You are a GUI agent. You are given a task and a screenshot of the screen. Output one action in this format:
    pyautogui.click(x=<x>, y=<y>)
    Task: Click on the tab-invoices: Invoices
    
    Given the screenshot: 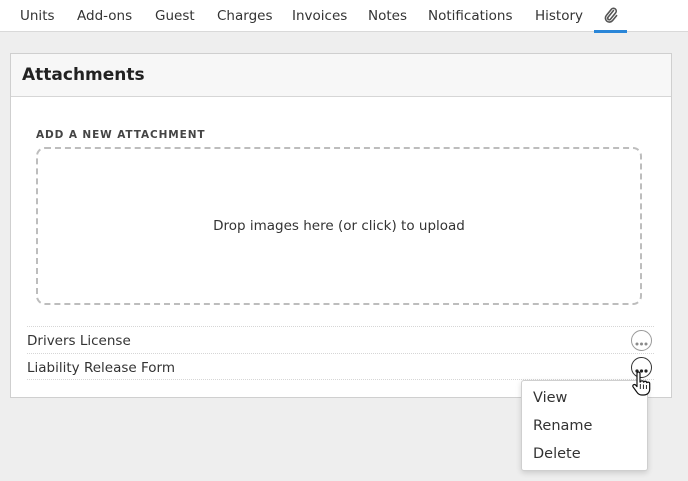 What is the action you would take?
    pyautogui.click(x=319, y=16)
    